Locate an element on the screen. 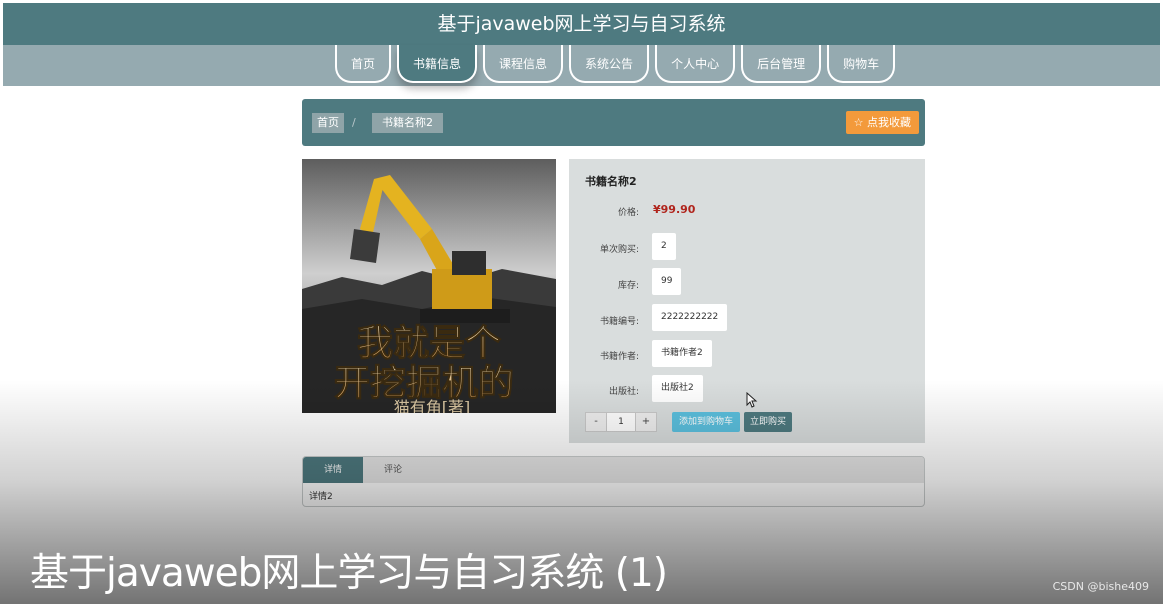 The height and width of the screenshot is (604, 1163). site-title: 基于javaweb网上学习与自习系统 is located at coordinates (581, 24).